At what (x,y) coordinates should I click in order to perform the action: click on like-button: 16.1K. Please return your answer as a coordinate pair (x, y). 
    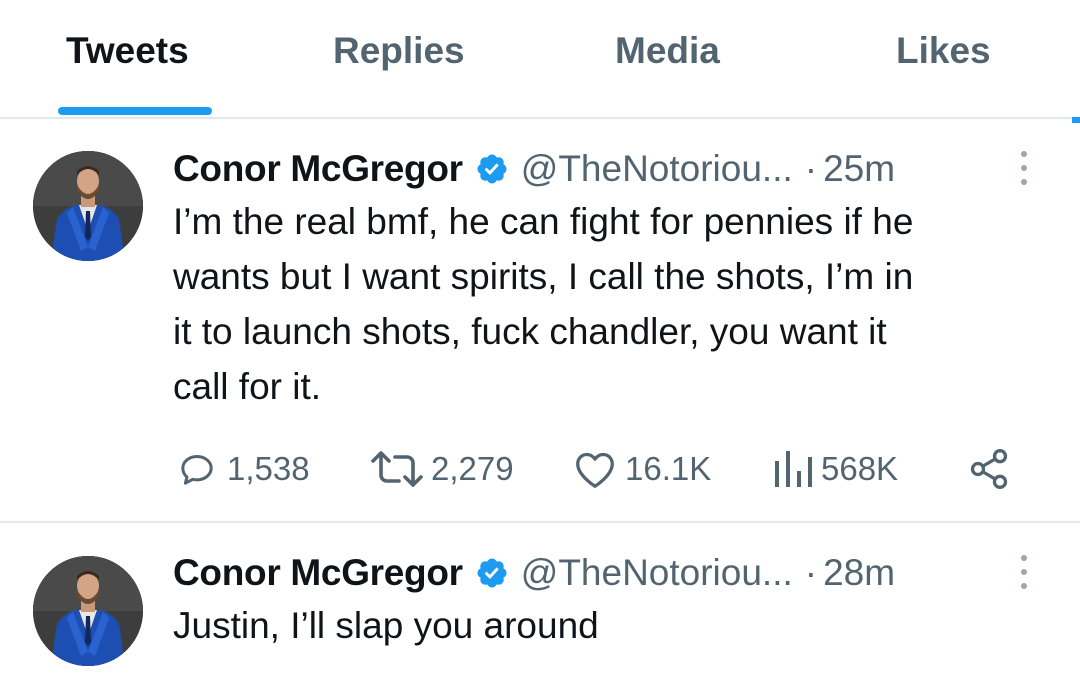
    Looking at the image, I should click on (641, 469).